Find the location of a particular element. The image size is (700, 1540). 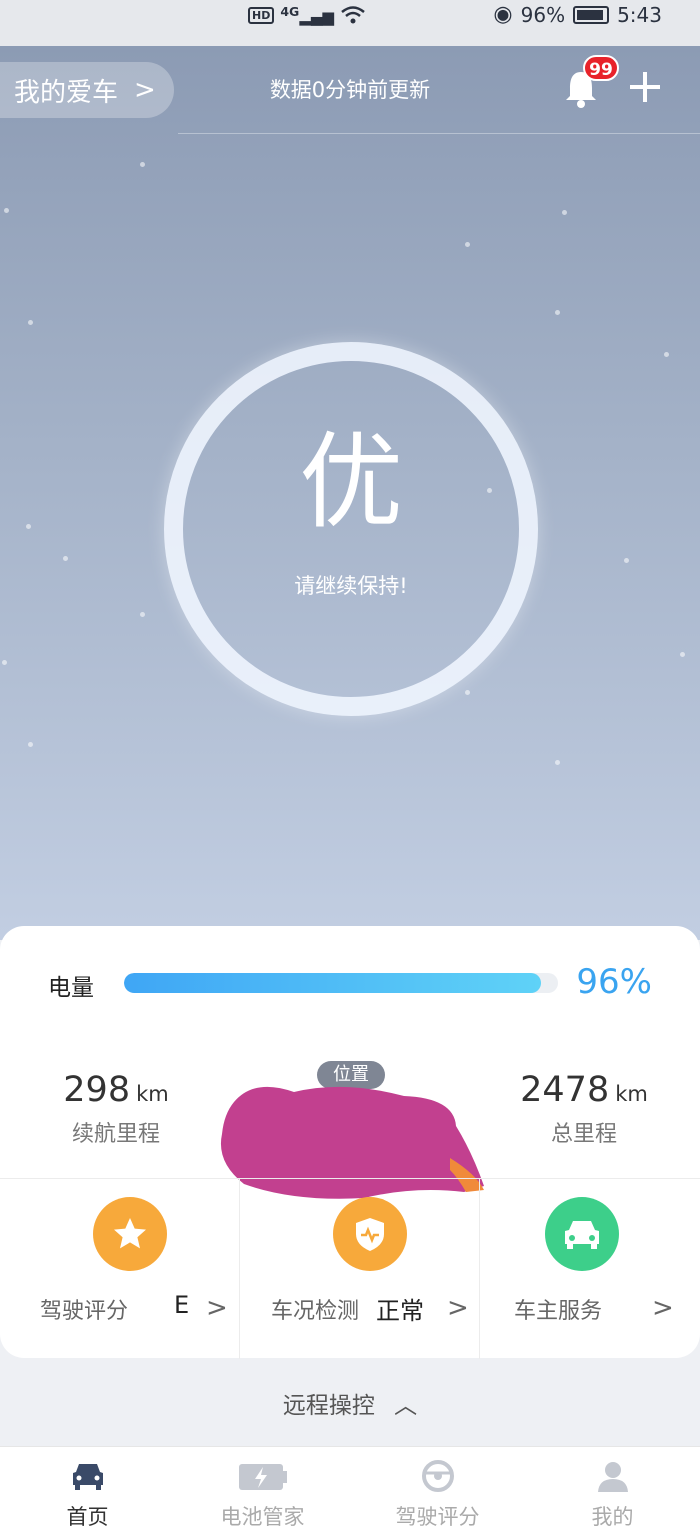

chevron-up-icon: ︿ is located at coordinates (406, 1406).